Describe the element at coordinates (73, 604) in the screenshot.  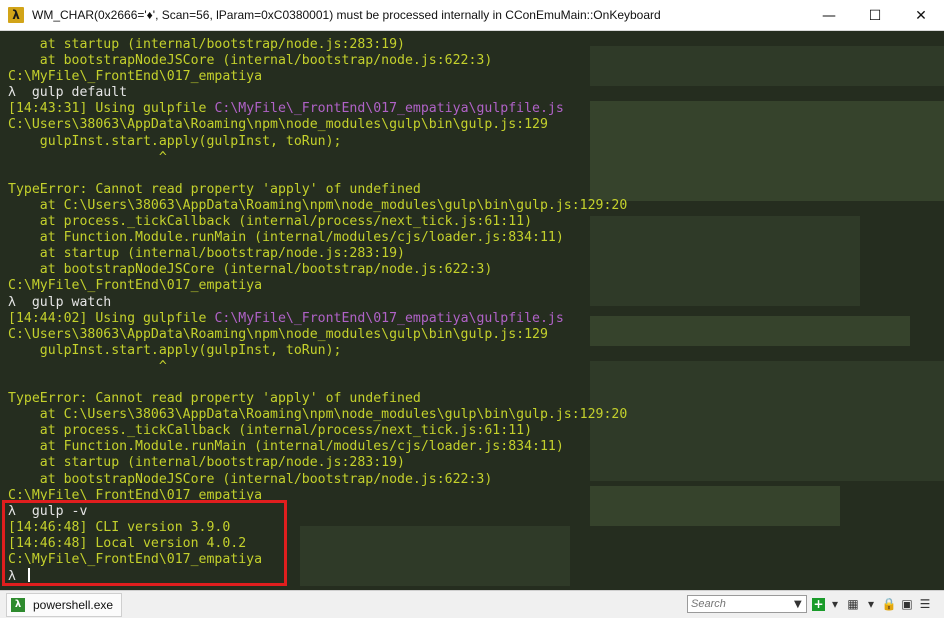
I see `tab-label: powershell.exe` at that location.